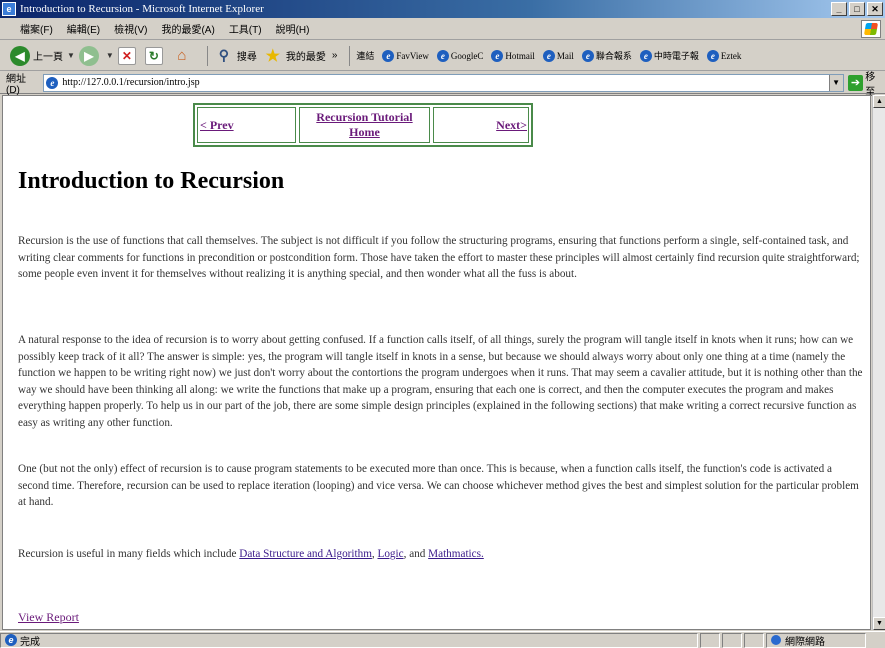  What do you see at coordinates (839, 9) in the screenshot?
I see `minimize-button: _` at bounding box center [839, 9].